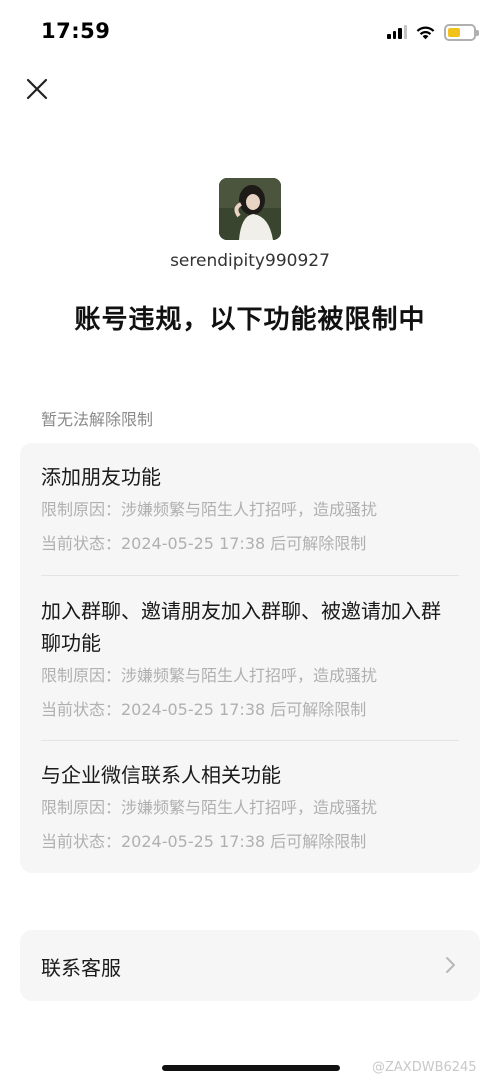 This screenshot has width=500, height=1082. Describe the element at coordinates (161, 775) in the screenshot. I see `restriction-title: 与企业微信联系人相关功能` at that location.